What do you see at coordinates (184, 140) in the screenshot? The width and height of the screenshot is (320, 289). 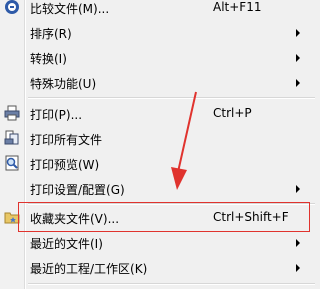 I see `annotation-arrow-icon` at bounding box center [184, 140].